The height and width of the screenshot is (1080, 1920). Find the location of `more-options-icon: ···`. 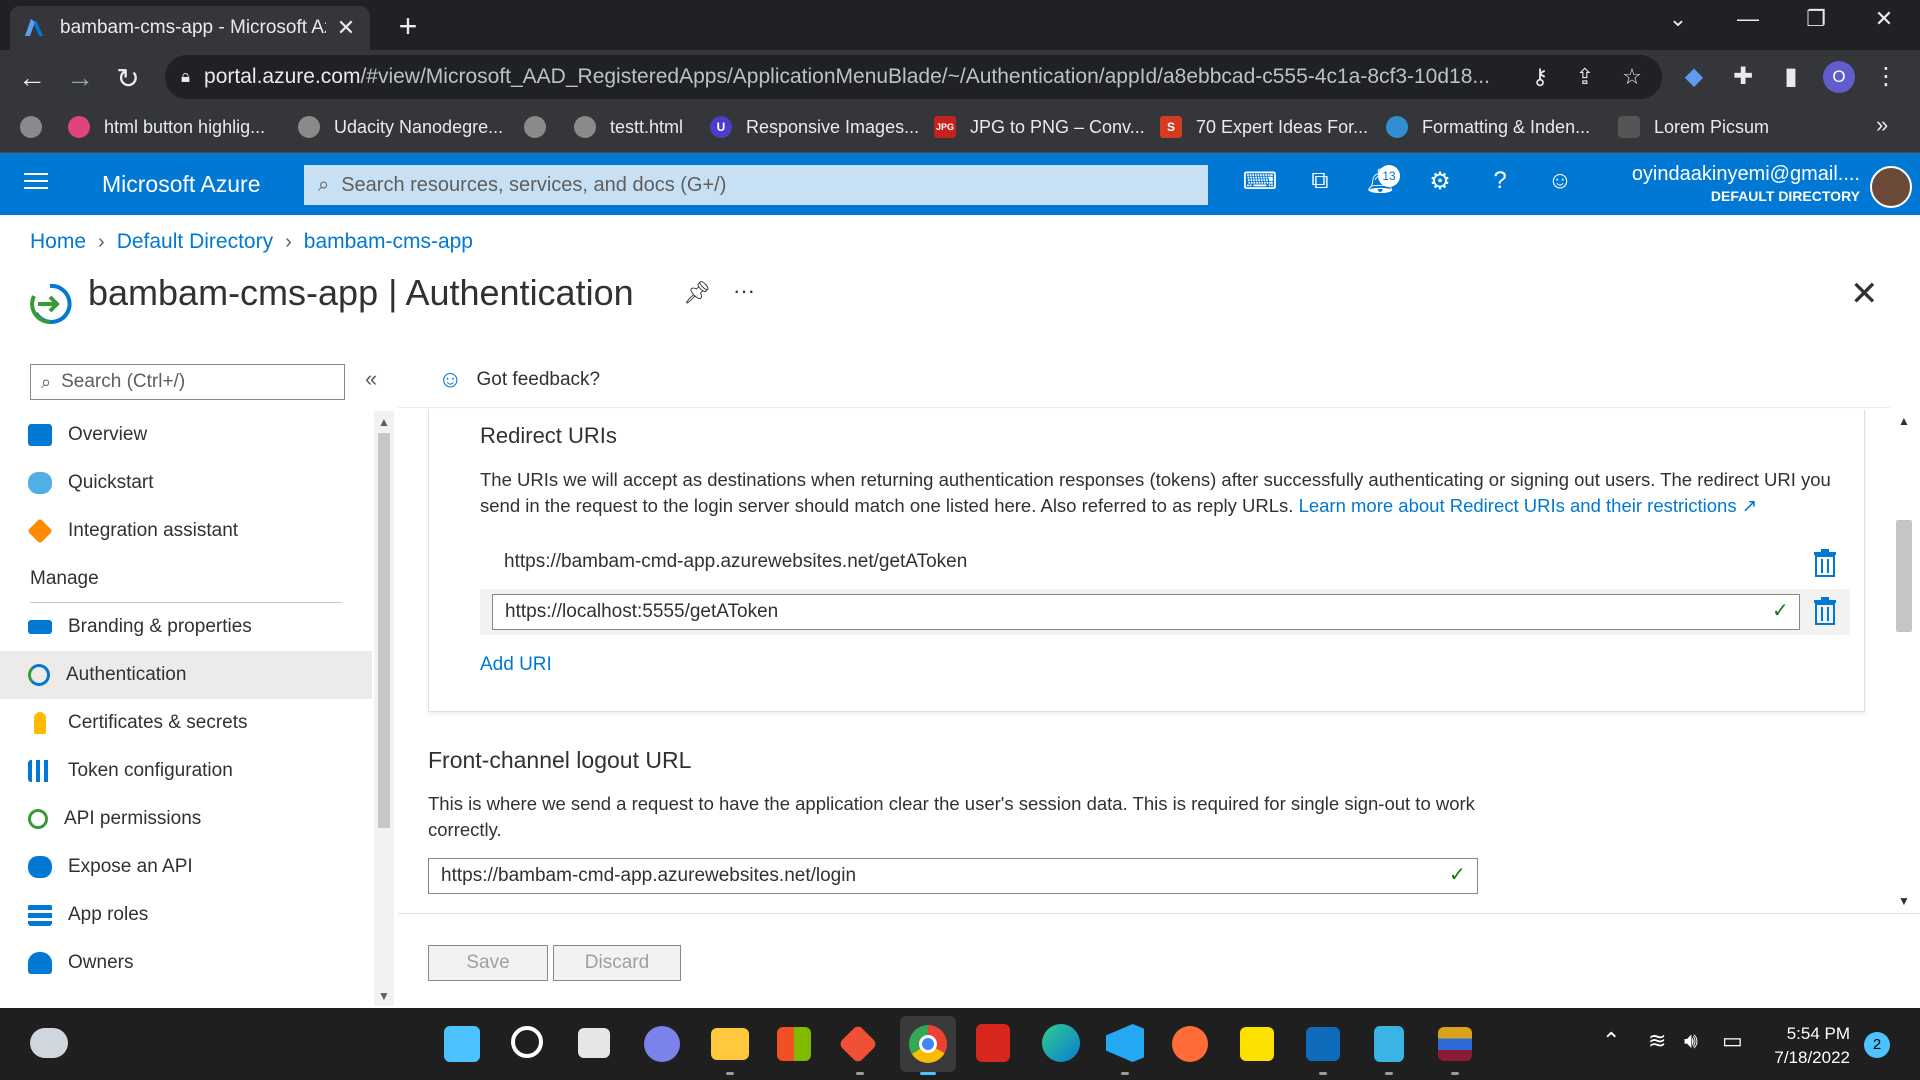

more-options-icon: ··· is located at coordinates (744, 291).